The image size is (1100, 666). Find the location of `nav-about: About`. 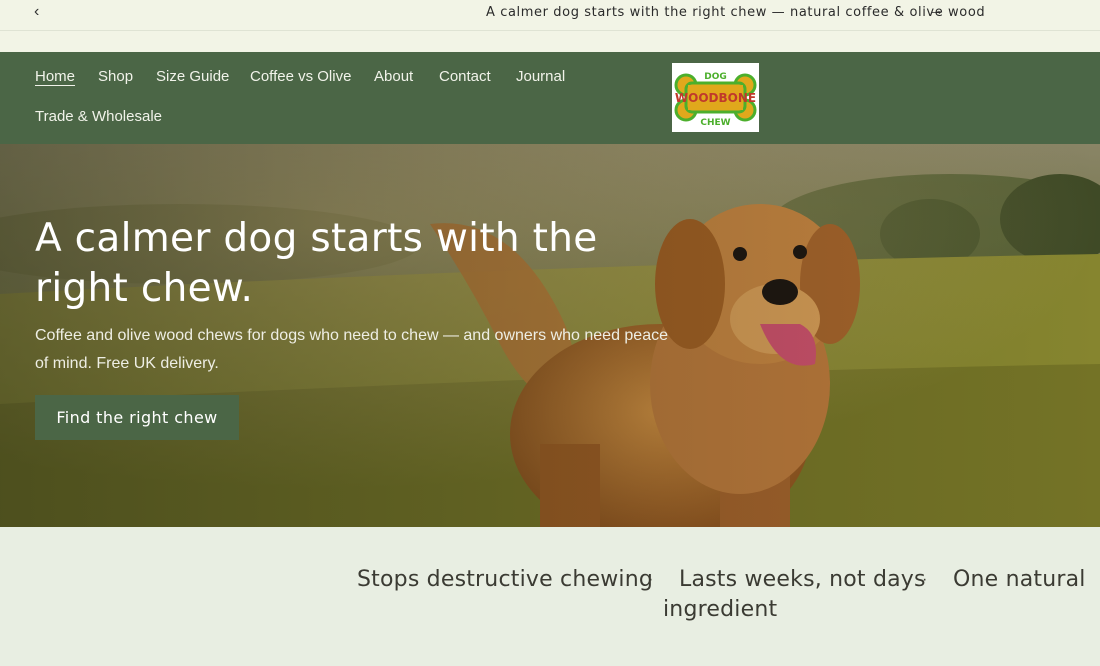

nav-about: About is located at coordinates (393, 76).